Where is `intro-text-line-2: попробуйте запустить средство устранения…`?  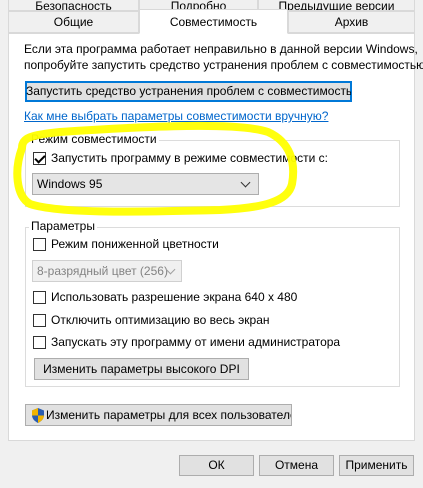 intro-text-line-2: попробуйте запустить средство устранения… is located at coordinates (223, 65).